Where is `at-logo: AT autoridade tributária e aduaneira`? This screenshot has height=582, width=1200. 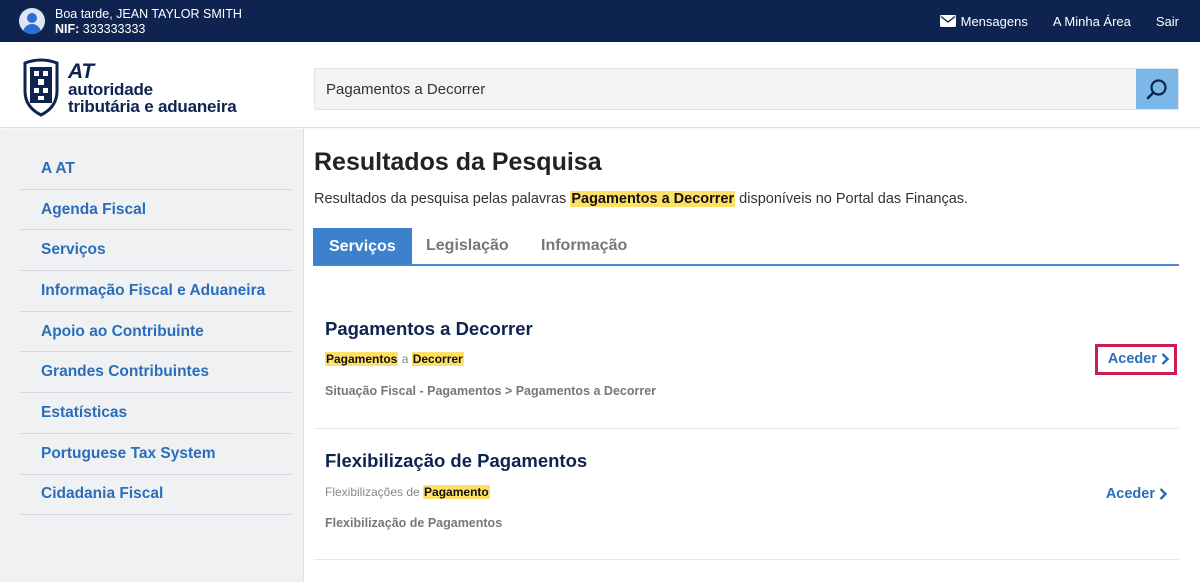 at-logo: AT autoridade tributária e aduaneira is located at coordinates (141, 88).